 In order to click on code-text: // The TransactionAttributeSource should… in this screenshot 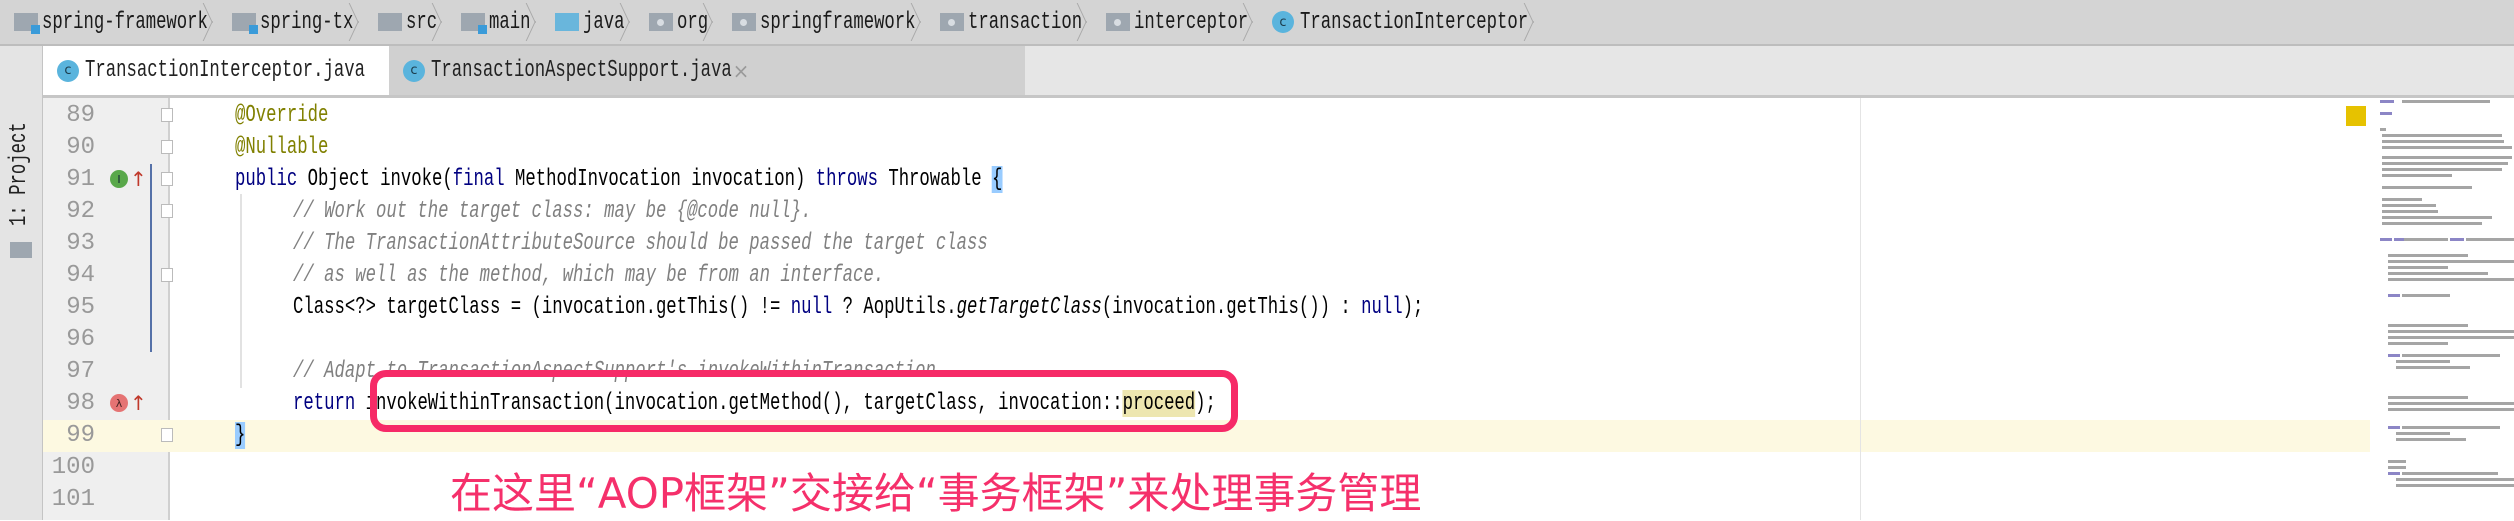, I will do `click(775, 244)`.